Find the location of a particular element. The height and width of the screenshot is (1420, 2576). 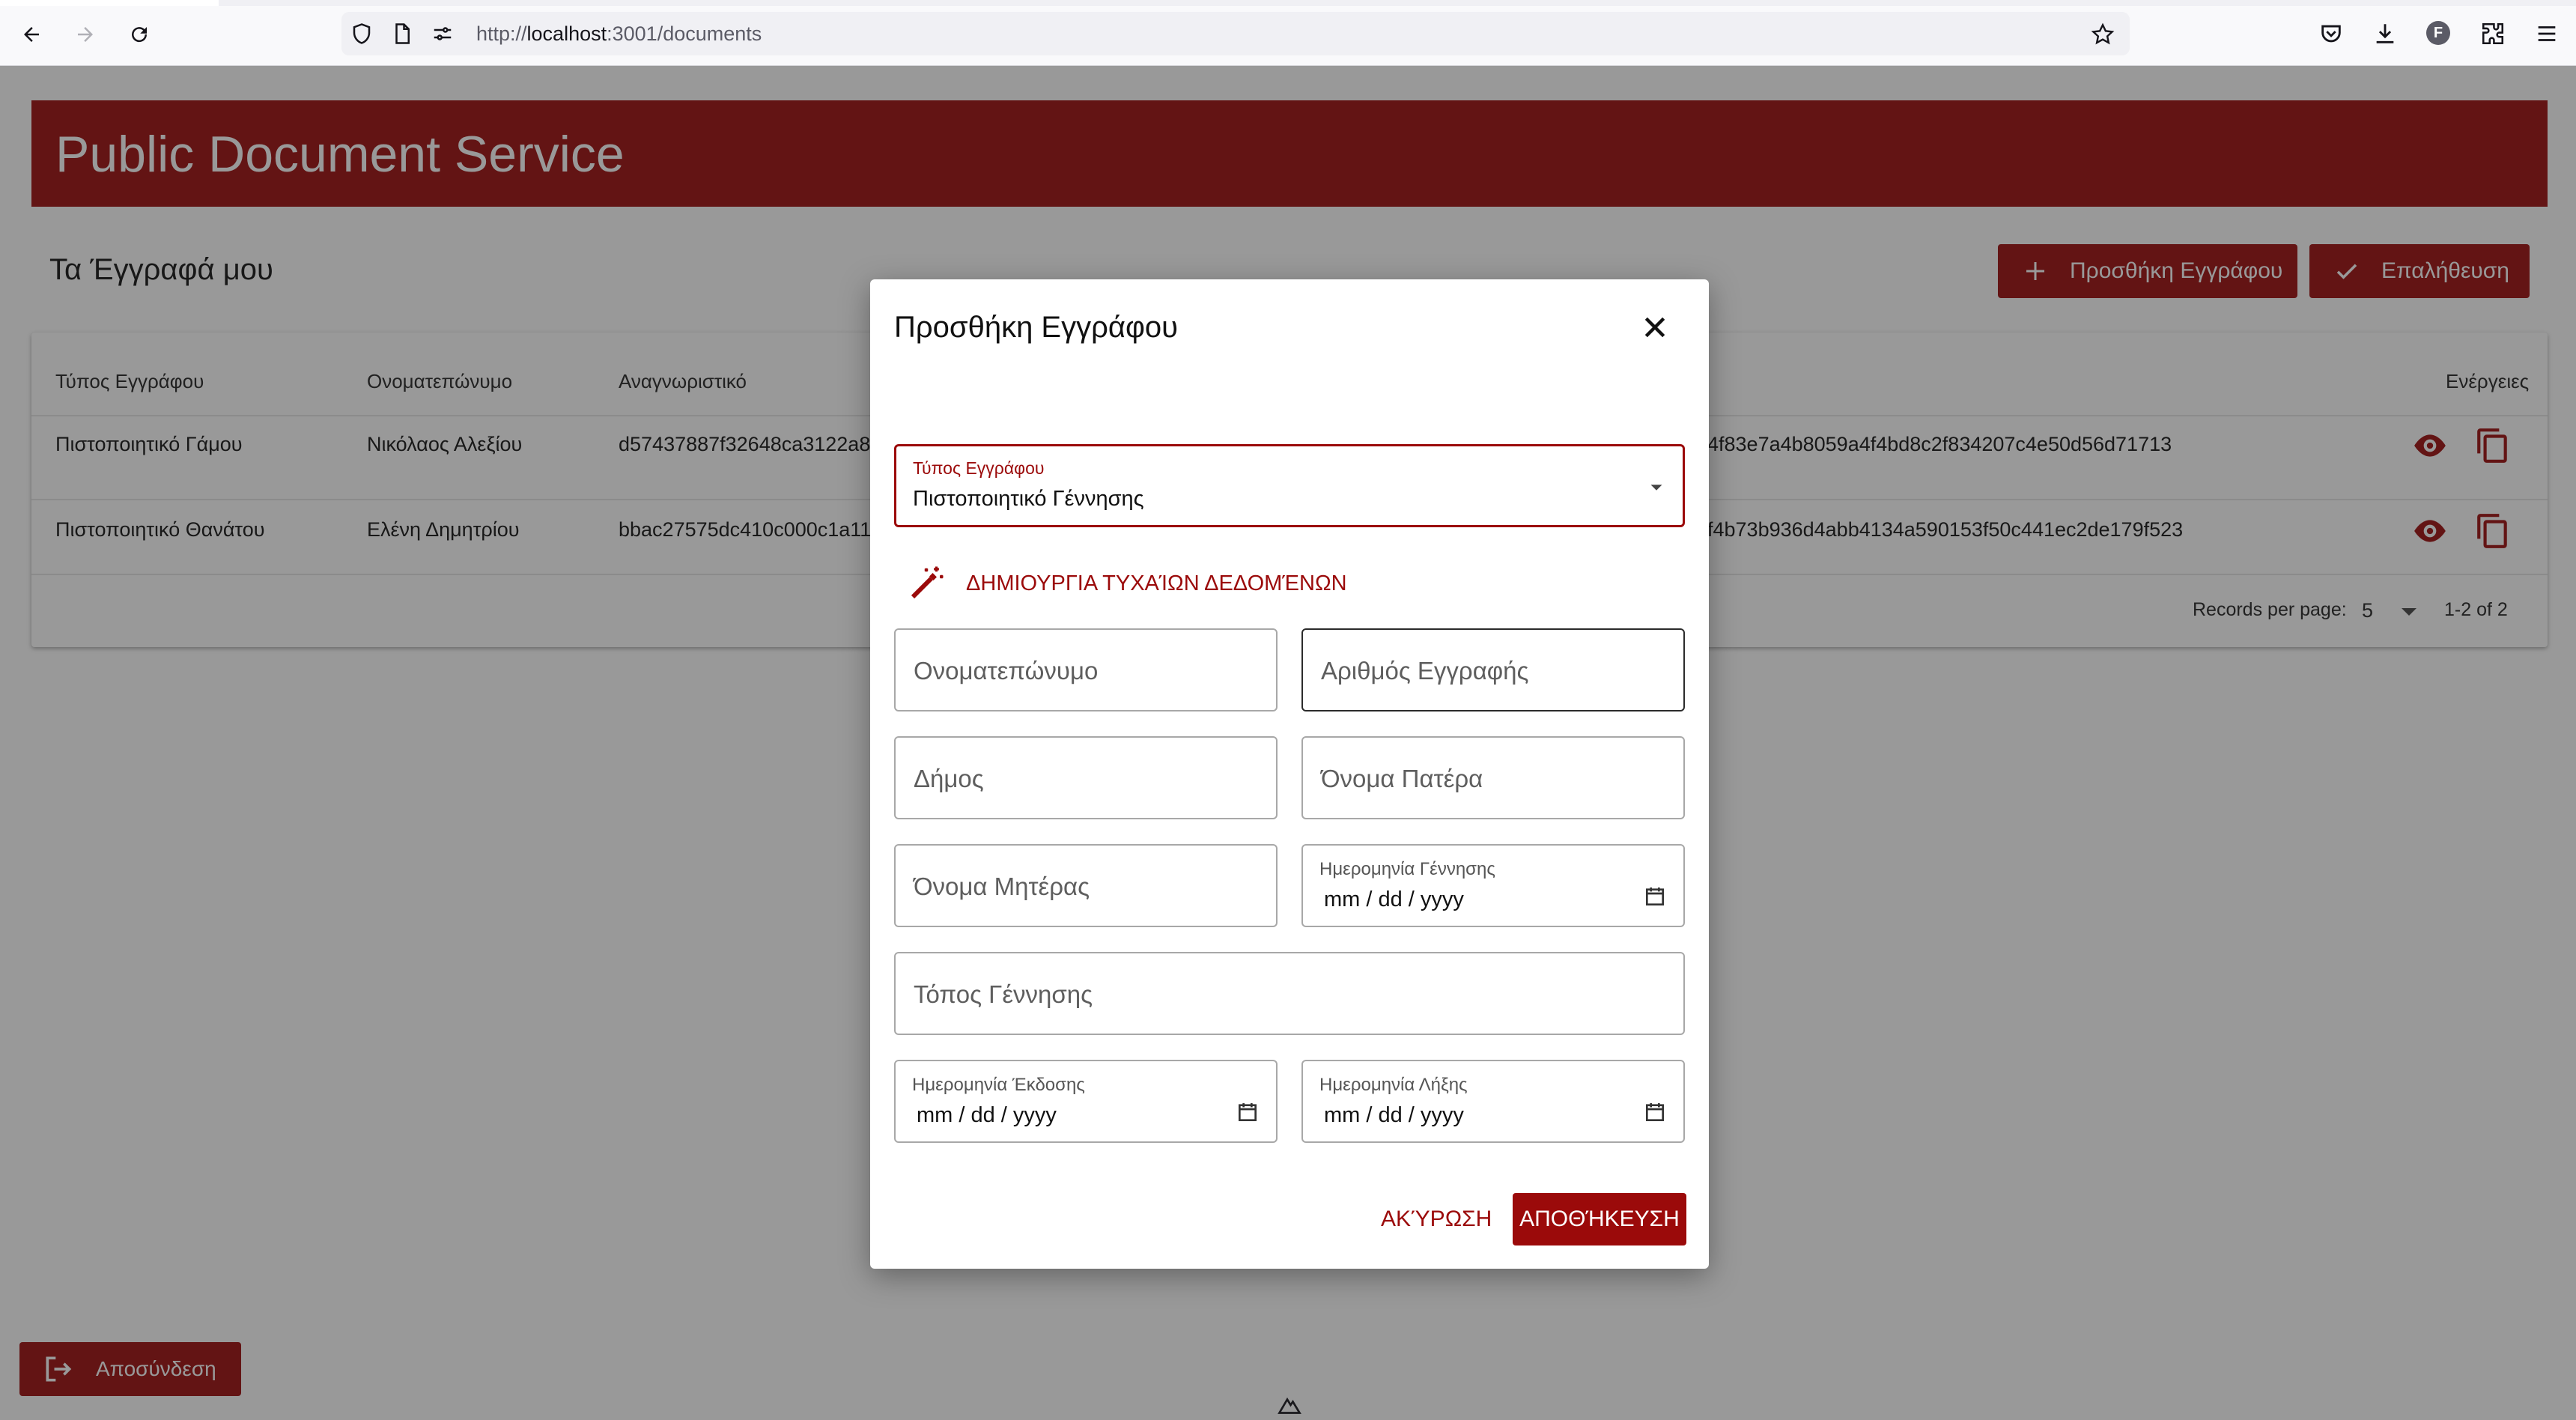

registration-number-placeholder: Αριθμός Εγγραφής is located at coordinates (1425, 671).